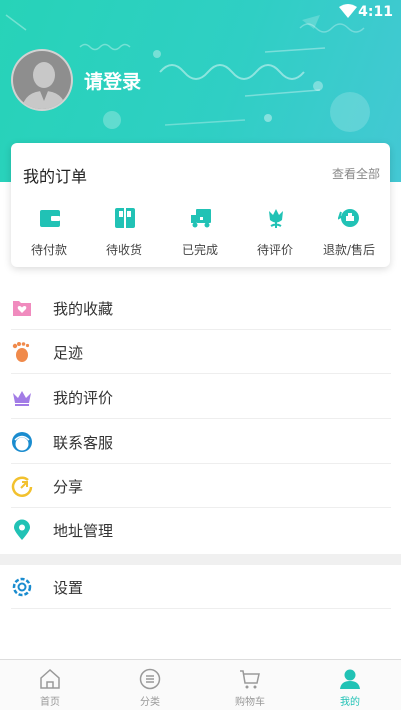 The image size is (401, 710). I want to click on tab-label: 首页, so click(50, 702).